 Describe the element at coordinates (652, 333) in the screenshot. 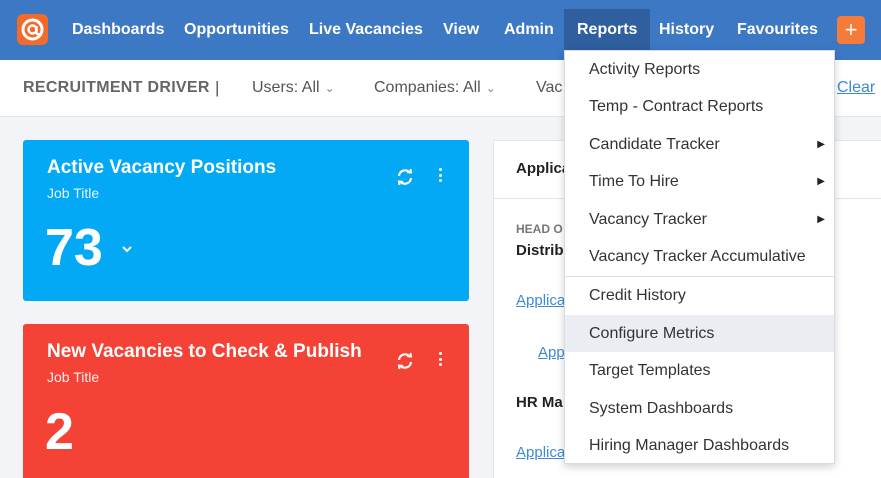

I see `menu-item-label: Configure Metrics` at that location.